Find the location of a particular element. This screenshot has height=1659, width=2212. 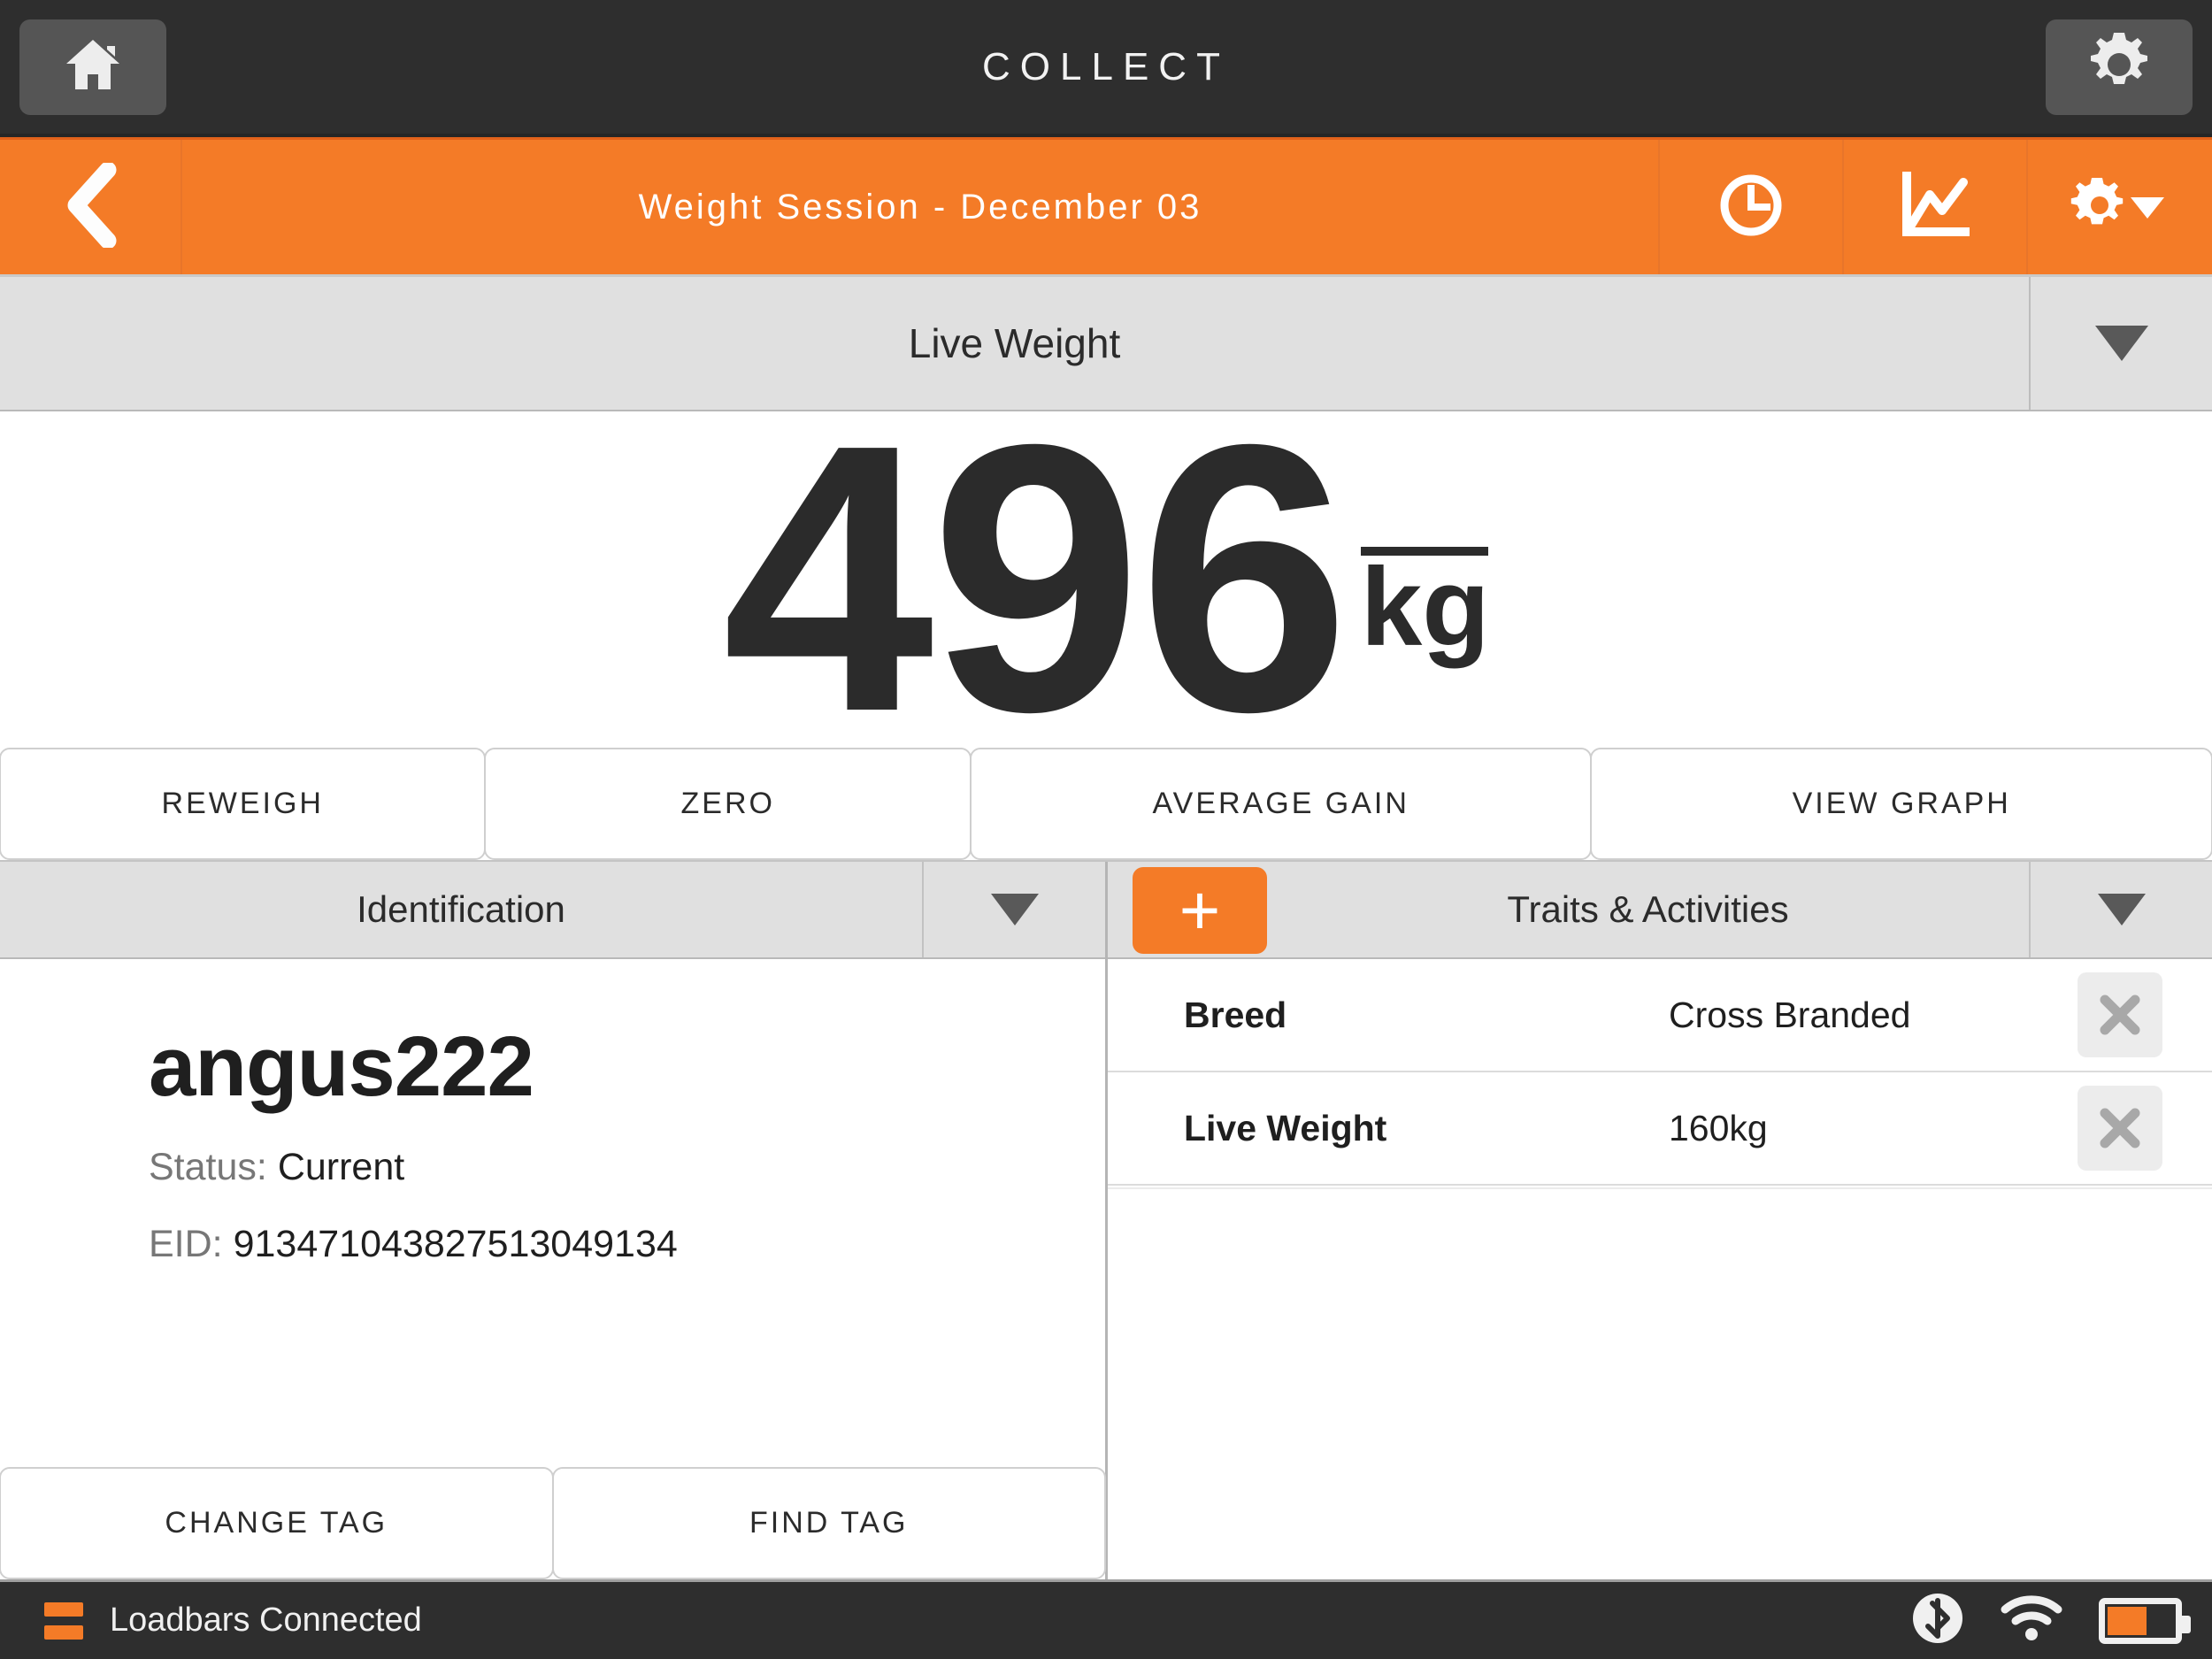

live-weight-value: 496 is located at coordinates (1036, 579).